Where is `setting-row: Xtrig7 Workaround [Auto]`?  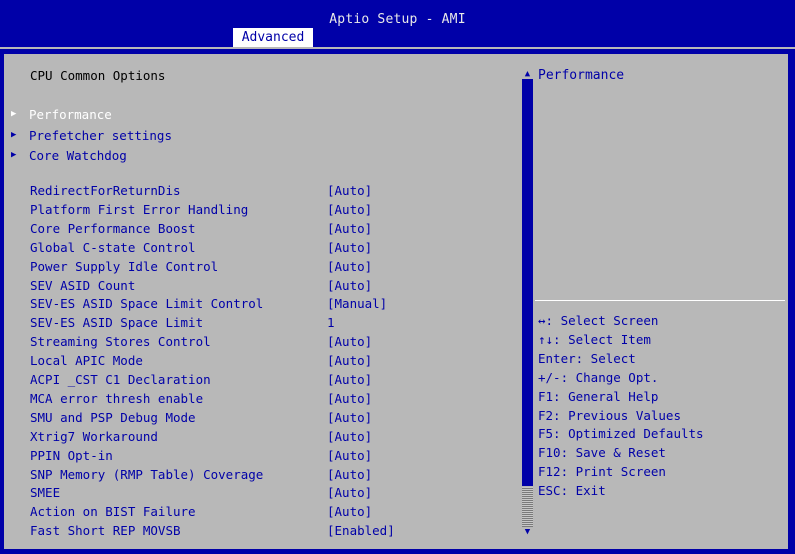 setting-row: Xtrig7 Workaround [Auto] is located at coordinates (264, 436).